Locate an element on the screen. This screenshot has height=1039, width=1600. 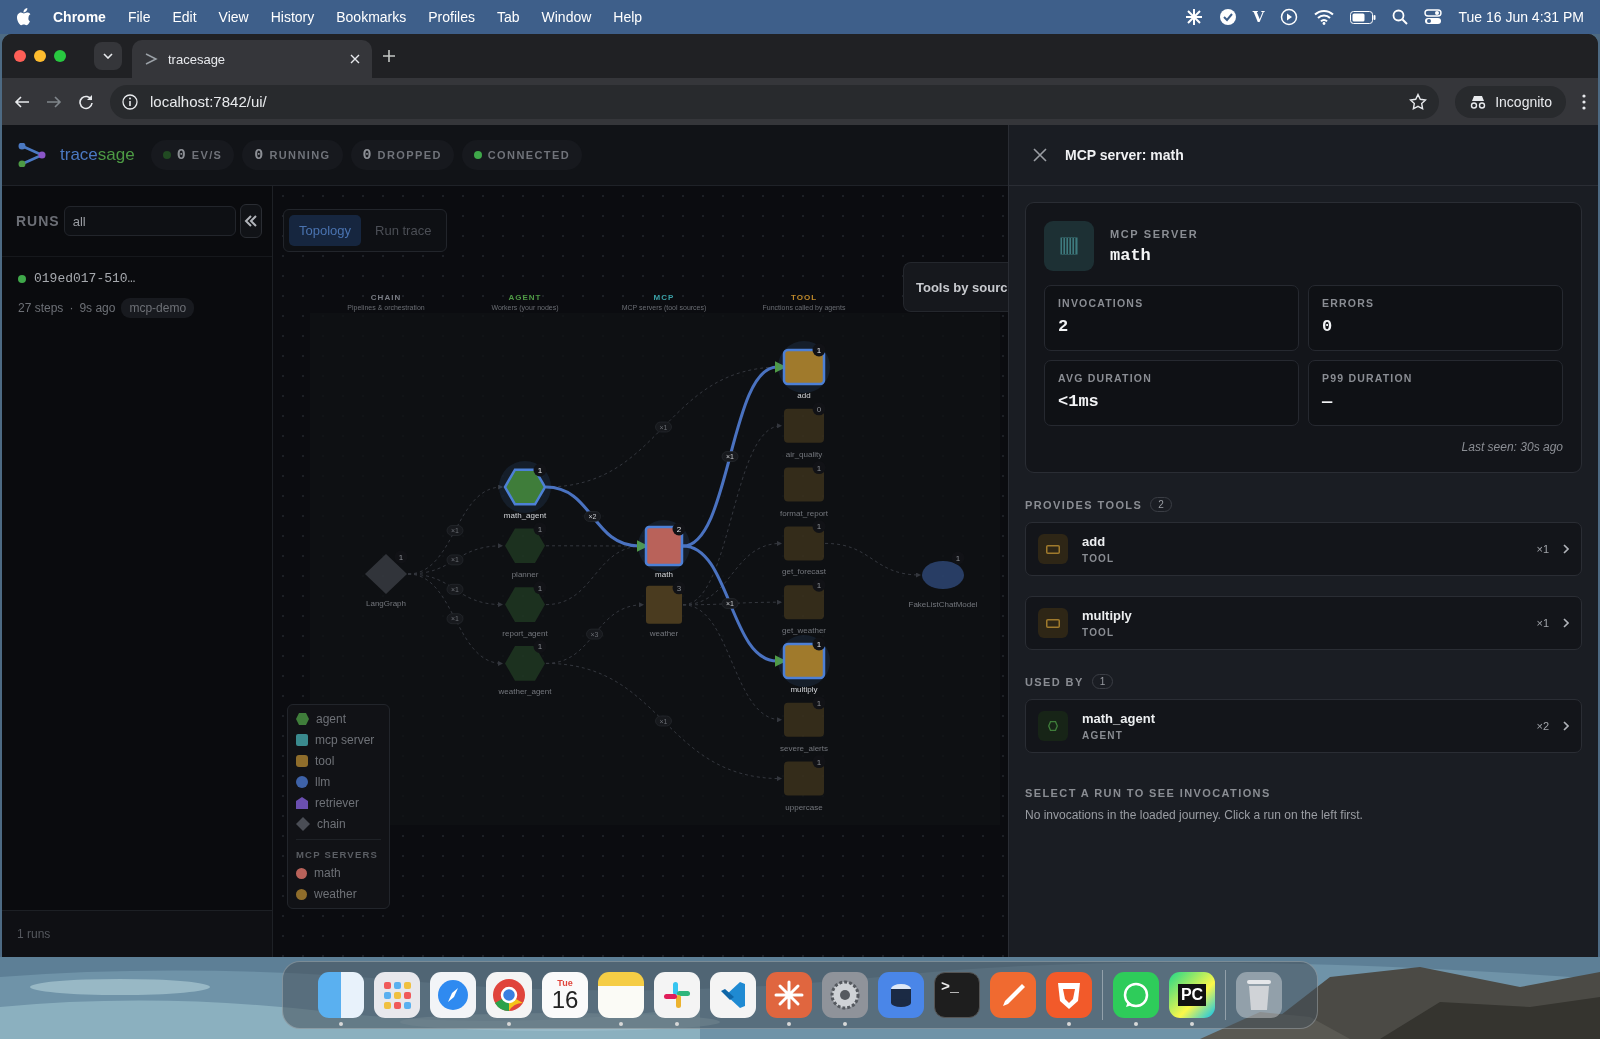
menu-item: Profiles is located at coordinates (451, 17).